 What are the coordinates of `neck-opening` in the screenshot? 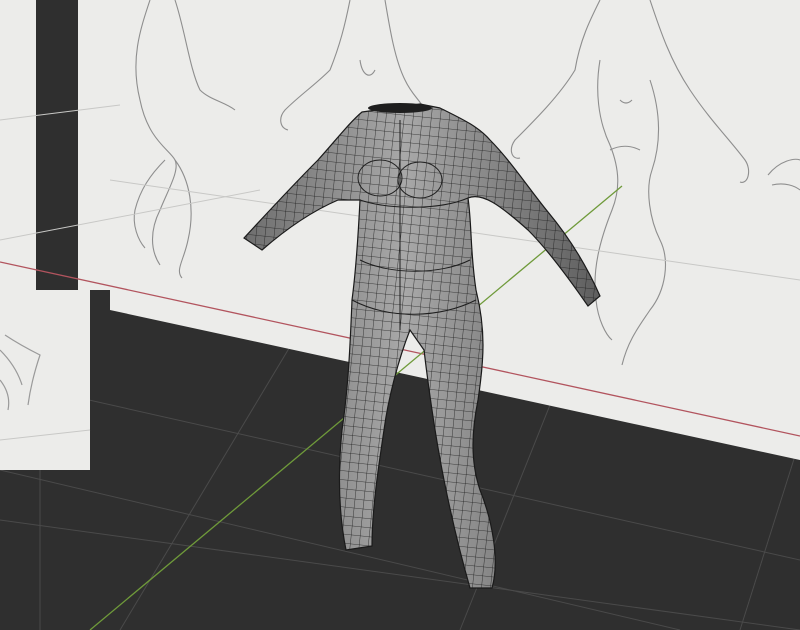 It's located at (400, 108).